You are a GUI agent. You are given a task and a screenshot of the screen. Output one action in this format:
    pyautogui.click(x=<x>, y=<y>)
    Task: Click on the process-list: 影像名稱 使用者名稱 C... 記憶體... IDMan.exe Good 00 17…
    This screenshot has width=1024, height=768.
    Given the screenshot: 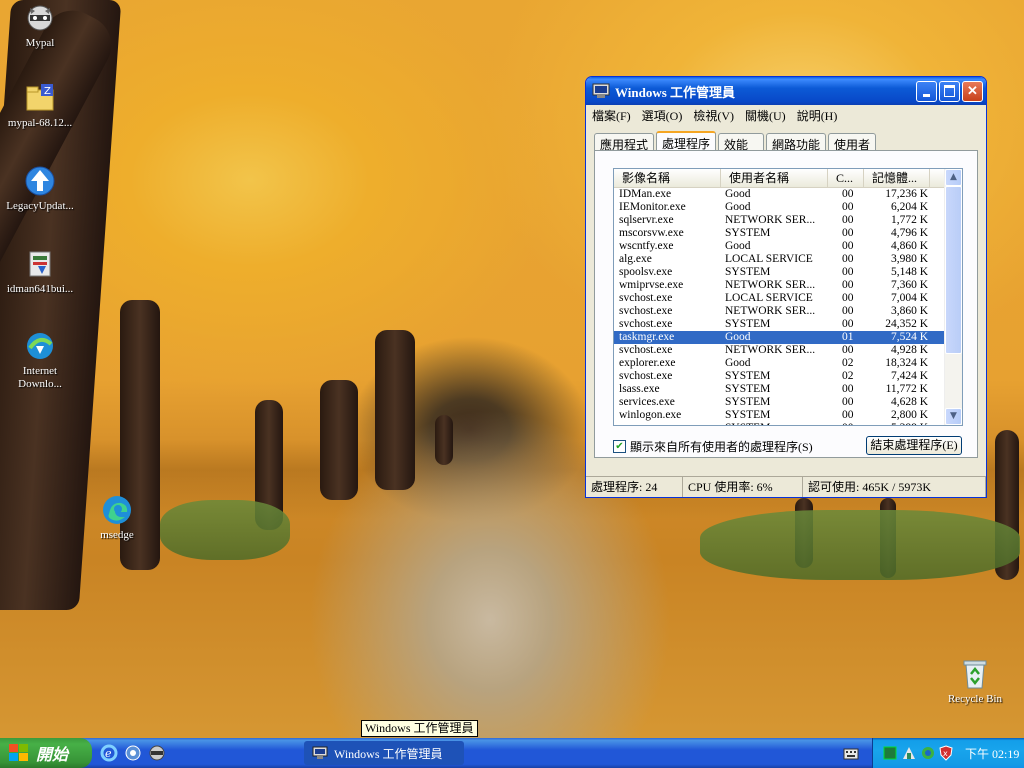 What is the action you would take?
    pyautogui.click(x=788, y=297)
    